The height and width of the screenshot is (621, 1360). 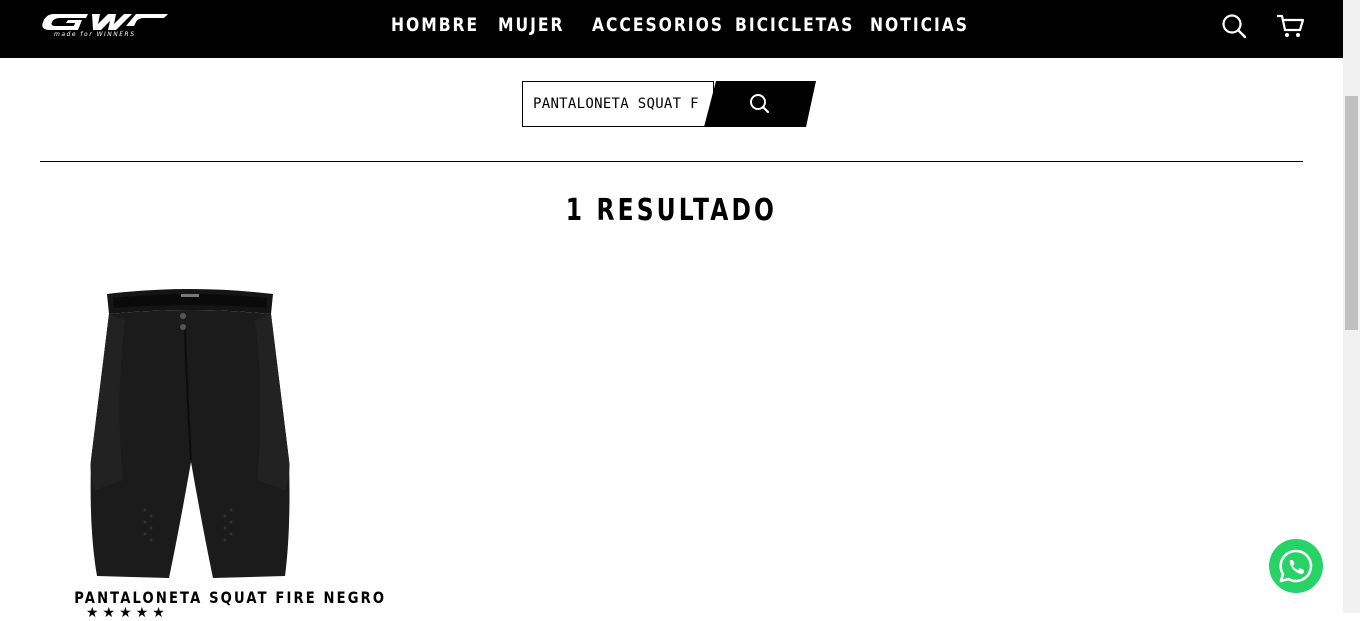 What do you see at coordinates (95, 34) in the screenshot?
I see `brand-tagline: made for WINNERS` at bounding box center [95, 34].